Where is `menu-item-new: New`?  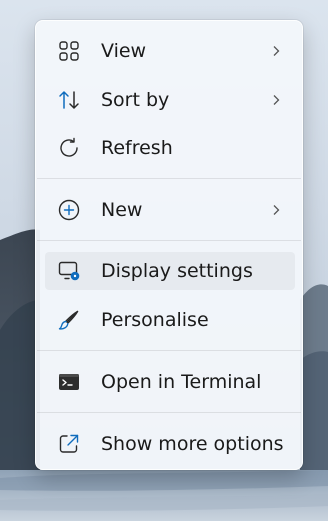
menu-item-new: New is located at coordinates (170, 210).